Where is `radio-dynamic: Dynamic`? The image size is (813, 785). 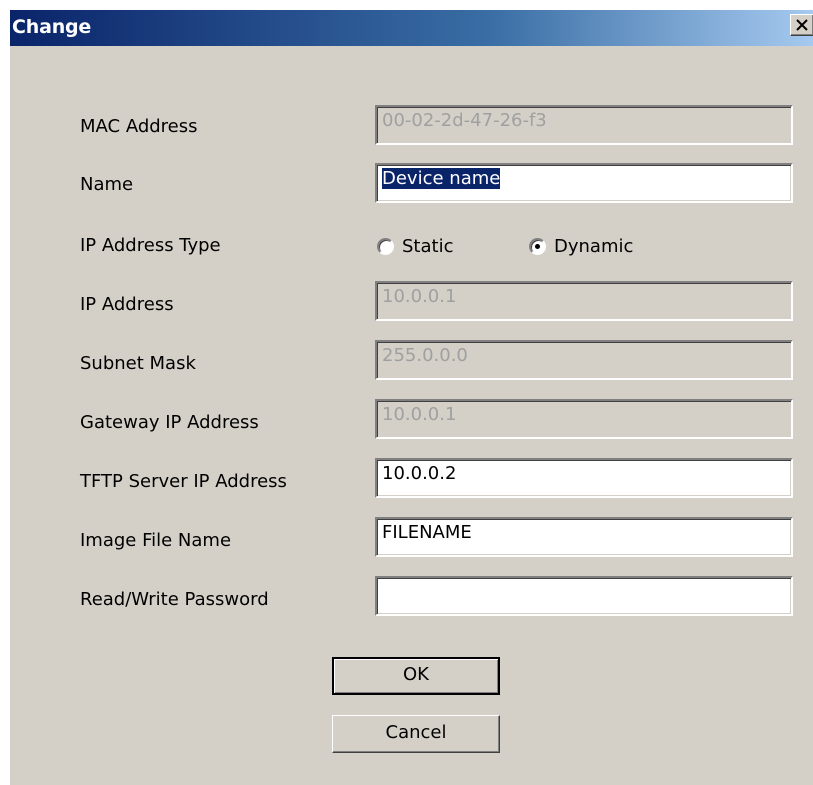
radio-dynamic: Dynamic is located at coordinates (581, 246).